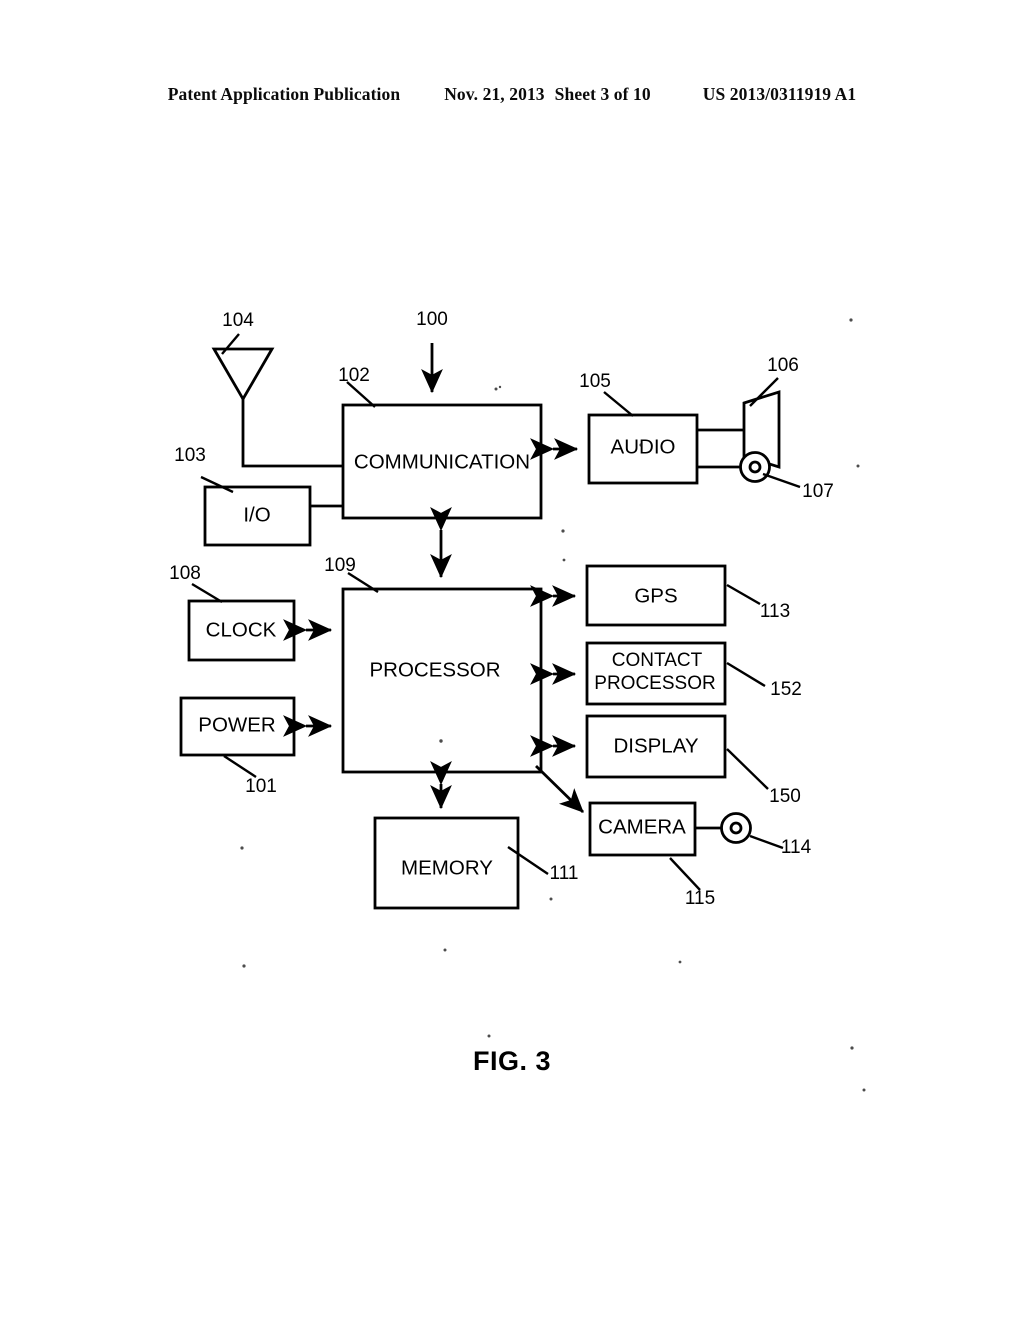 Image resolution: width=1024 pixels, height=1320 pixels. Describe the element at coordinates (786, 689) in the screenshot. I see `ref-number-152: 152` at that location.